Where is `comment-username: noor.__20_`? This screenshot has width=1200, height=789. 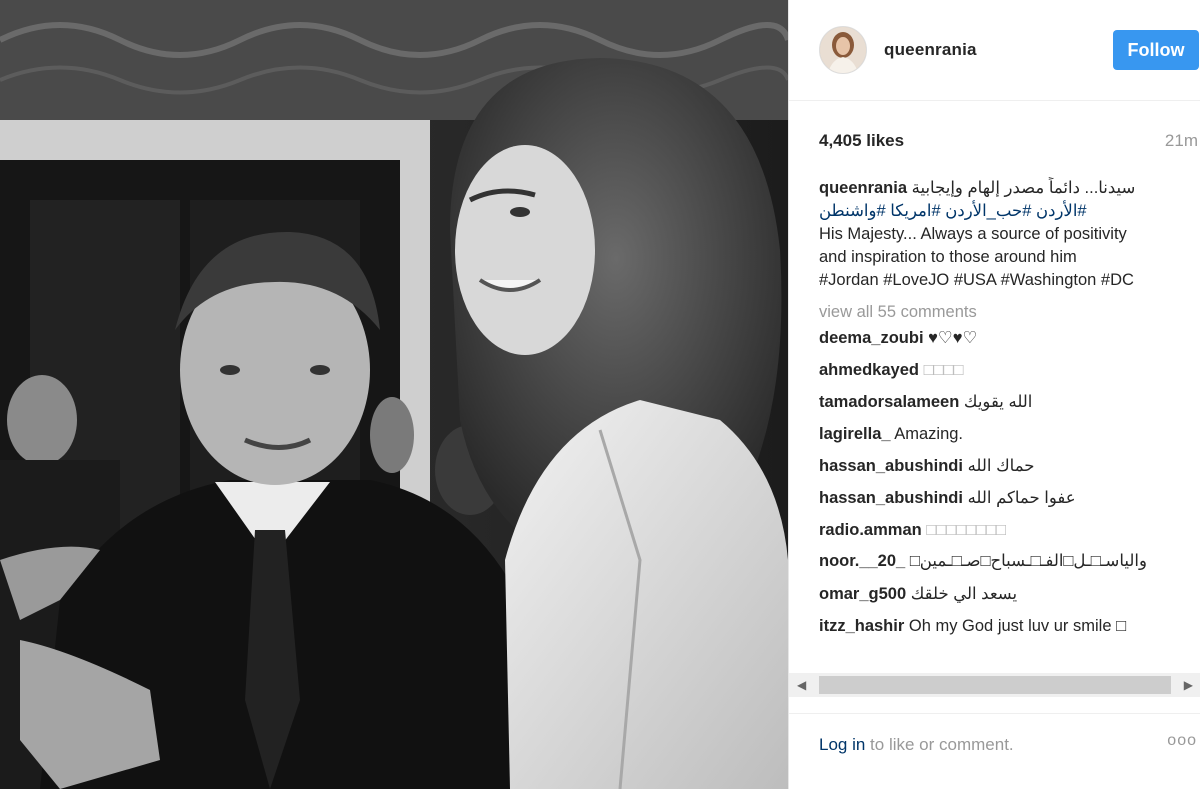 comment-username: noor.__20_ is located at coordinates (862, 561).